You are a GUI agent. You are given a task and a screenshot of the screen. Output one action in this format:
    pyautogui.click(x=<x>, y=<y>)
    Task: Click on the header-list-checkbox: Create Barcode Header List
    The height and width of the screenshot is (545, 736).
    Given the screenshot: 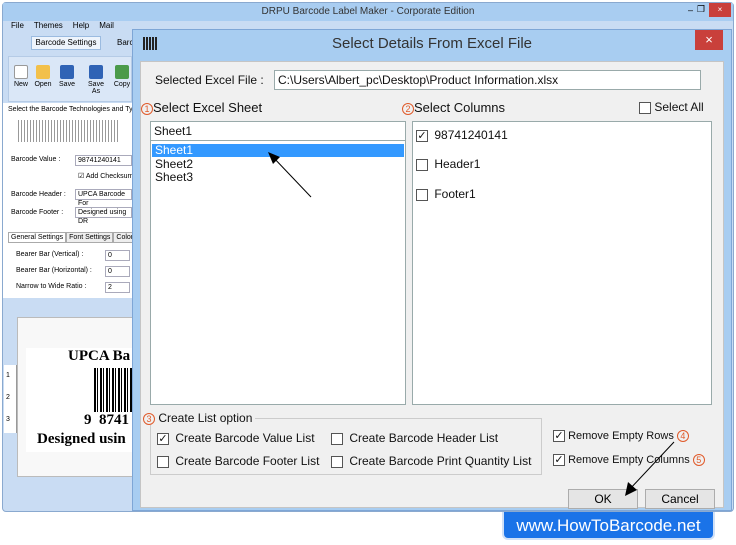 What is the action you would take?
    pyautogui.click(x=414, y=438)
    